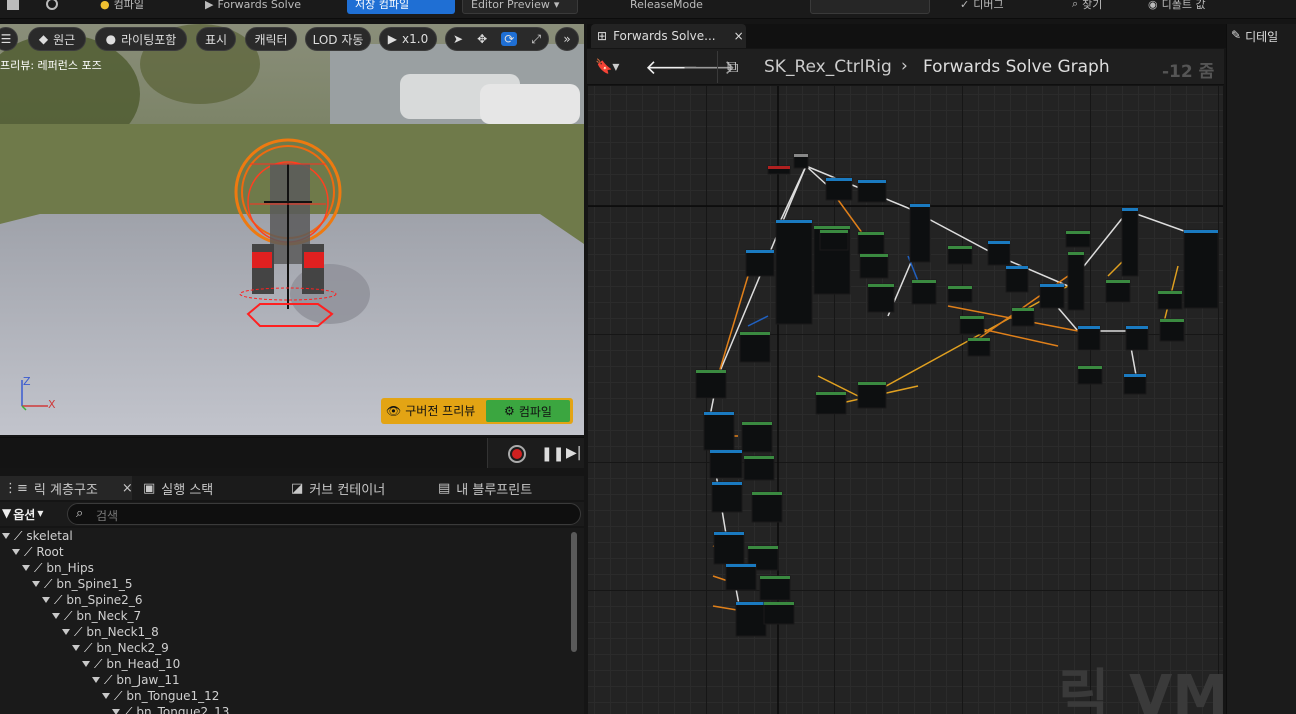  What do you see at coordinates (573, 453) in the screenshot?
I see `step-forward-icon: ▶|` at bounding box center [573, 453].